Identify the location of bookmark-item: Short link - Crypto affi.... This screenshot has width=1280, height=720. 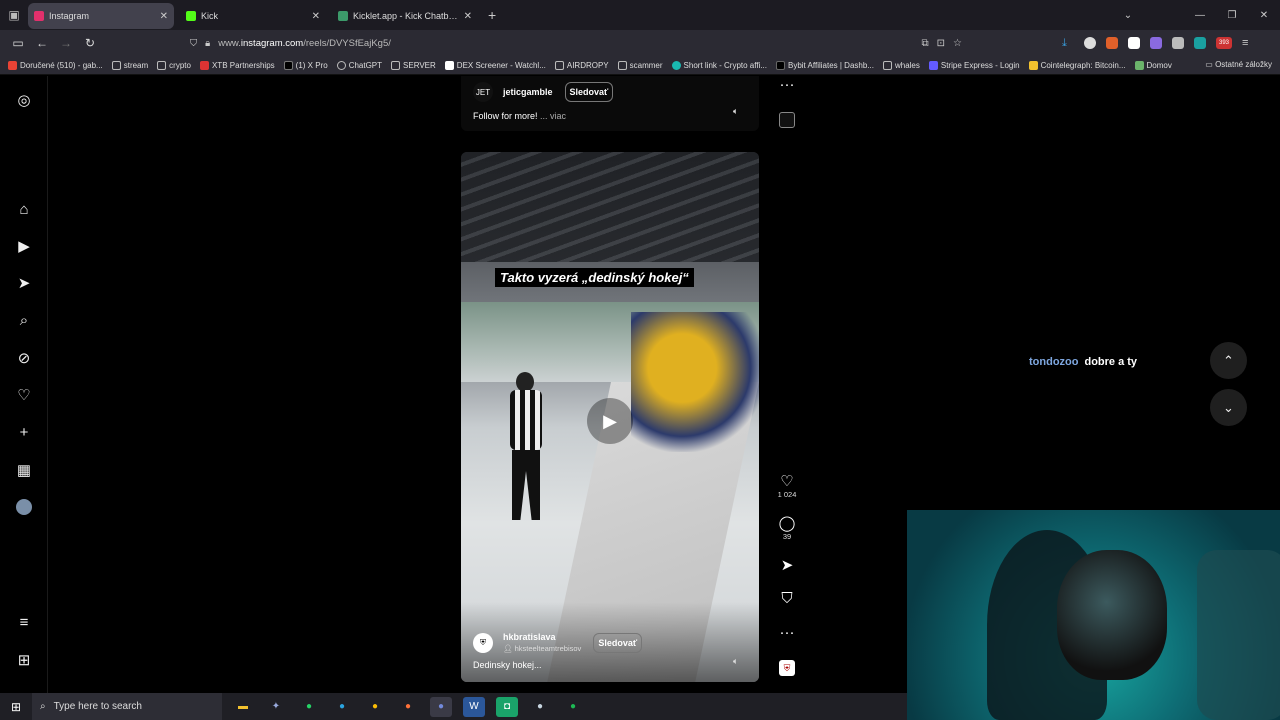
(719, 65).